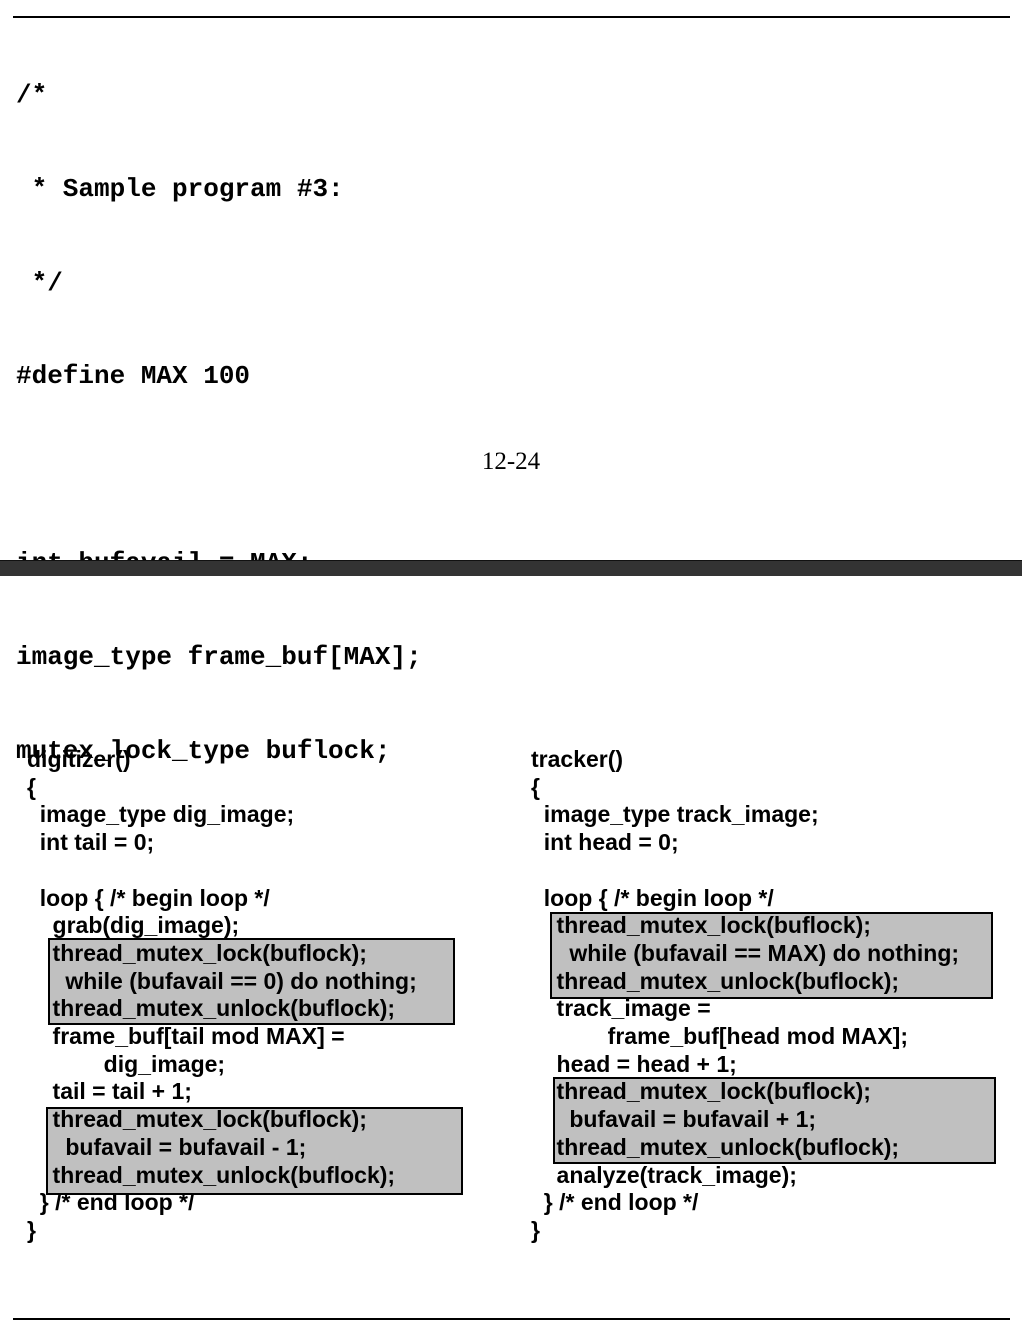 Image resolution: width=1022 pixels, height=1342 pixels. I want to click on code-line: image_type dig_image;, so click(161, 814).